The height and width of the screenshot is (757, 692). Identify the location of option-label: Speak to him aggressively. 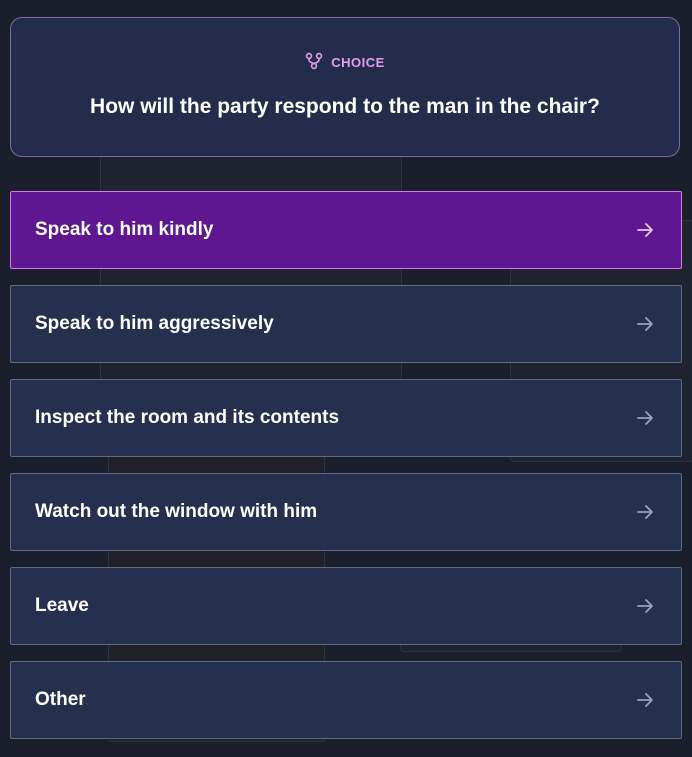
(154, 323).